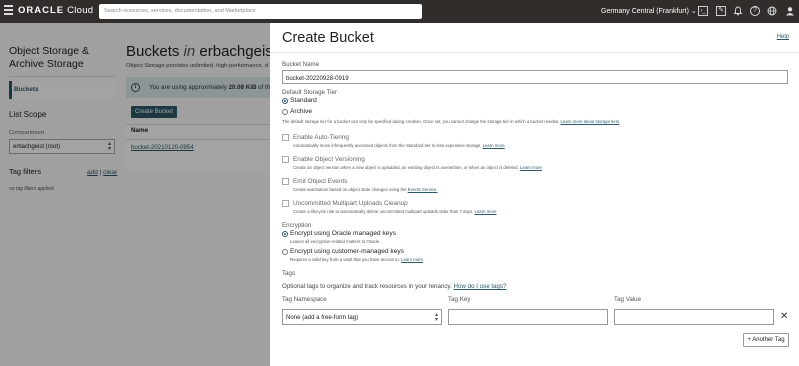 This screenshot has width=799, height=366. What do you see at coordinates (350, 203) in the screenshot?
I see `multipart-cleanup-label: Uncommitted Multipart Uploads Cleanup` at bounding box center [350, 203].